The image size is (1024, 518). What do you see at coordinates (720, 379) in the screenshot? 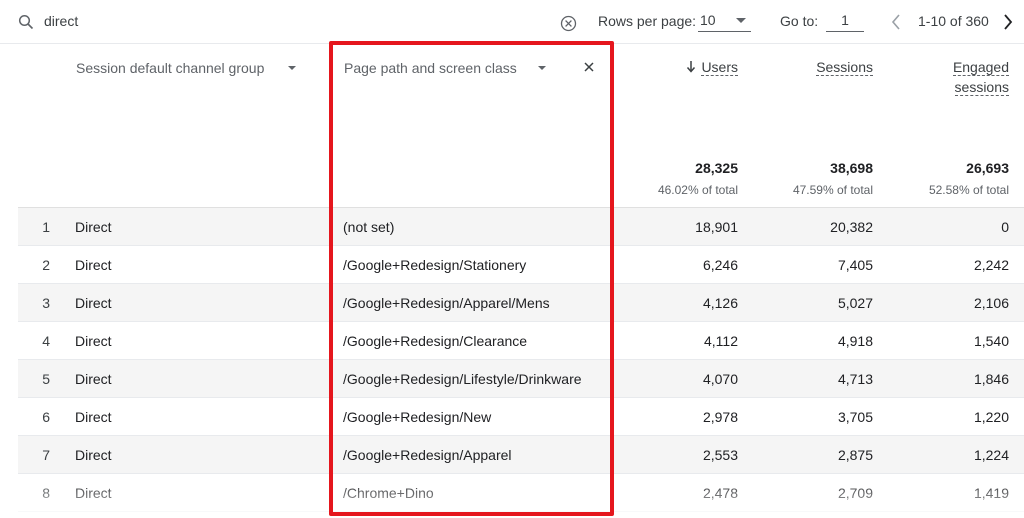
I see `cell-users: 4,070` at bounding box center [720, 379].